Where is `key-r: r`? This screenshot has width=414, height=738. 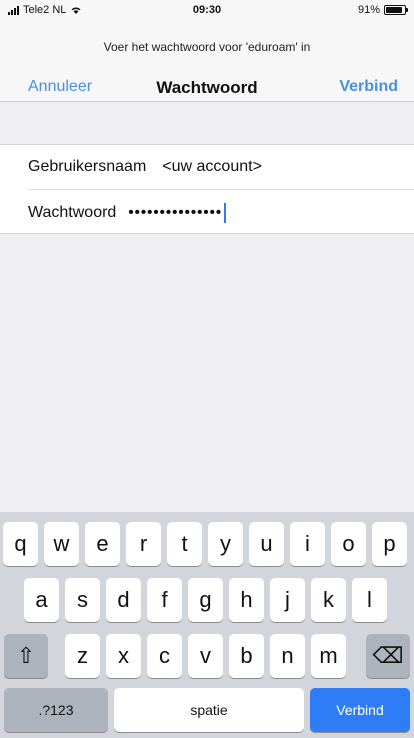 key-r: r is located at coordinates (143, 544).